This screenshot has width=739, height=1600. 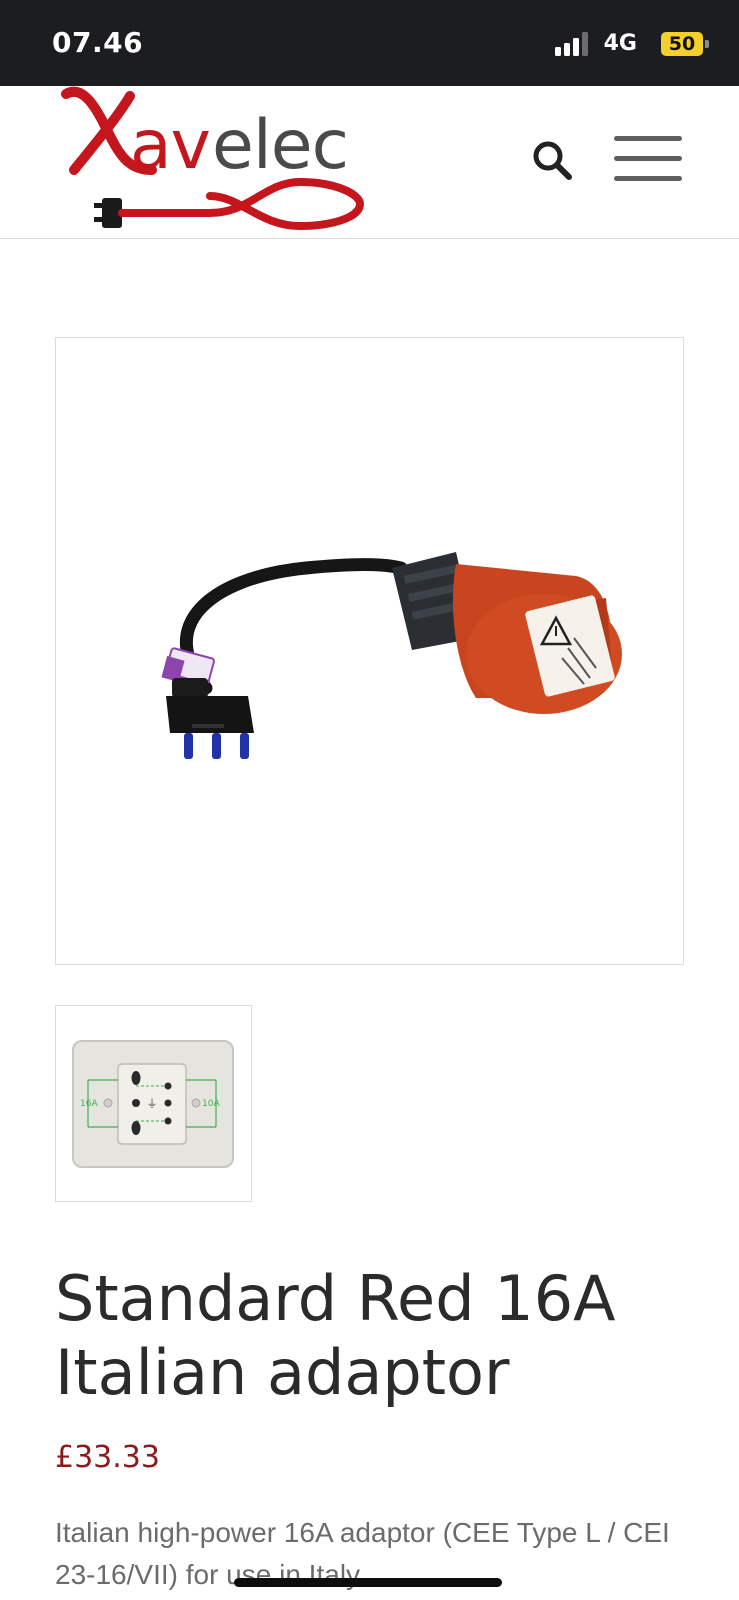 I want to click on status-bar: 07.46 4G 50, so click(x=369, y=43).